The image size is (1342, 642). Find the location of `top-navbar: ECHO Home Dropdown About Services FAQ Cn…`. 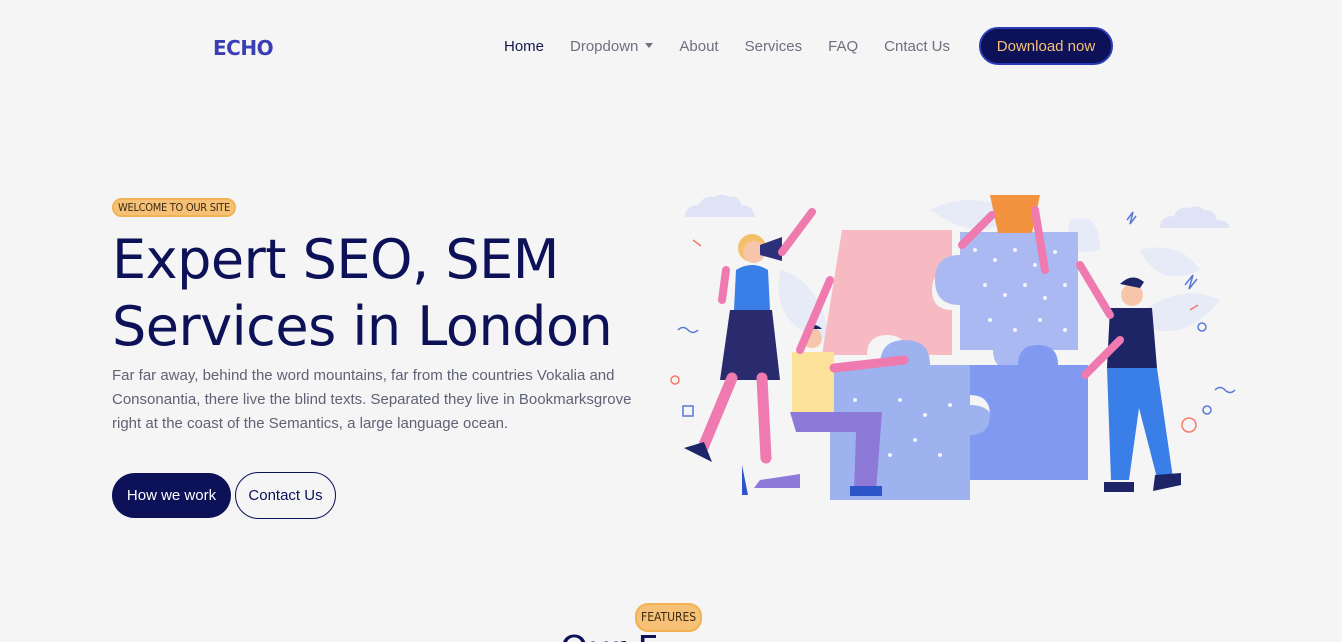

top-navbar: ECHO Home Dropdown About Services FAQ Cn… is located at coordinates (671, 47).